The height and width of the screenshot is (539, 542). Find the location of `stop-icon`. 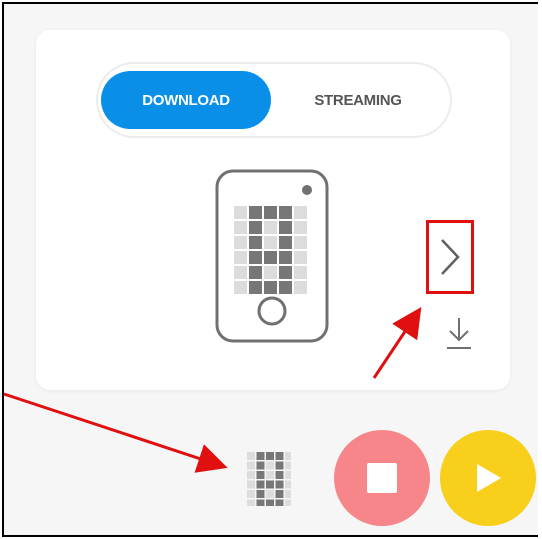

stop-icon is located at coordinates (382, 478).